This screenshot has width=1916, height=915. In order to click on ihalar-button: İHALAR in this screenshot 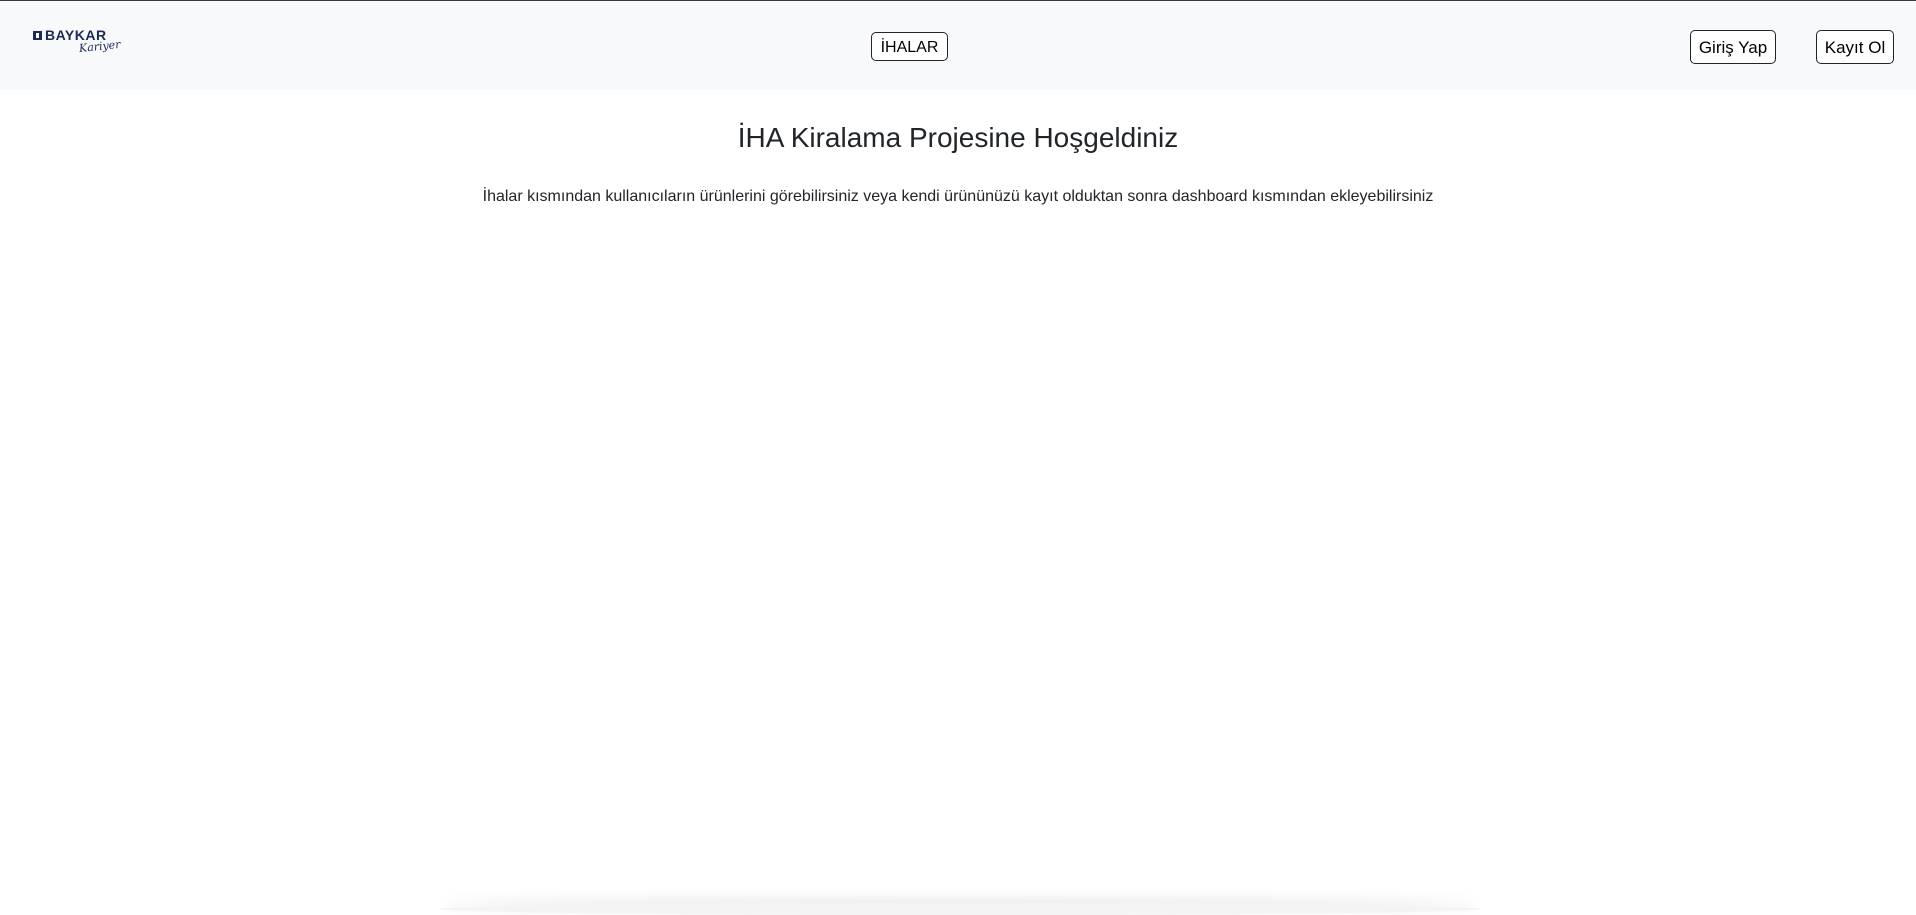, I will do `click(909, 46)`.